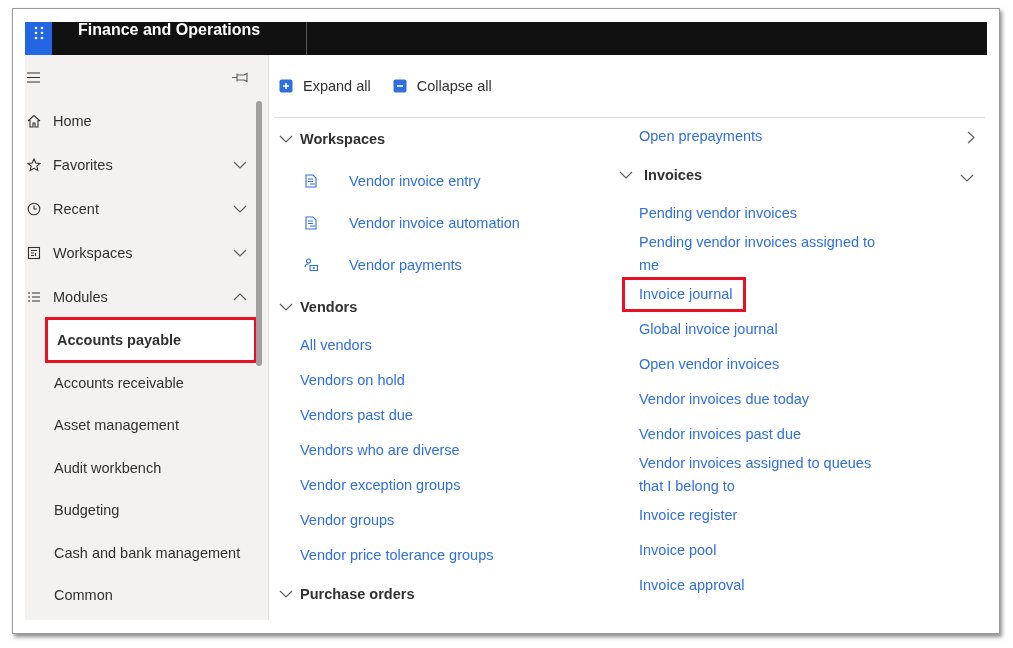  Describe the element at coordinates (140, 253) in the screenshot. I see `nav-item: Workspaces` at that location.